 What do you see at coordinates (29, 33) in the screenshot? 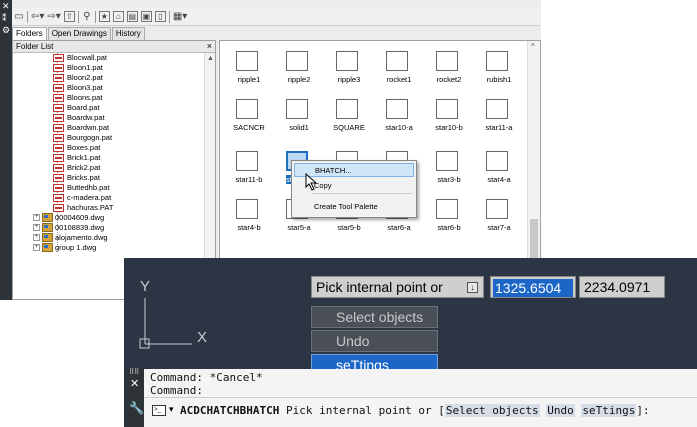
I see `tab-folders: Folders` at bounding box center [29, 33].